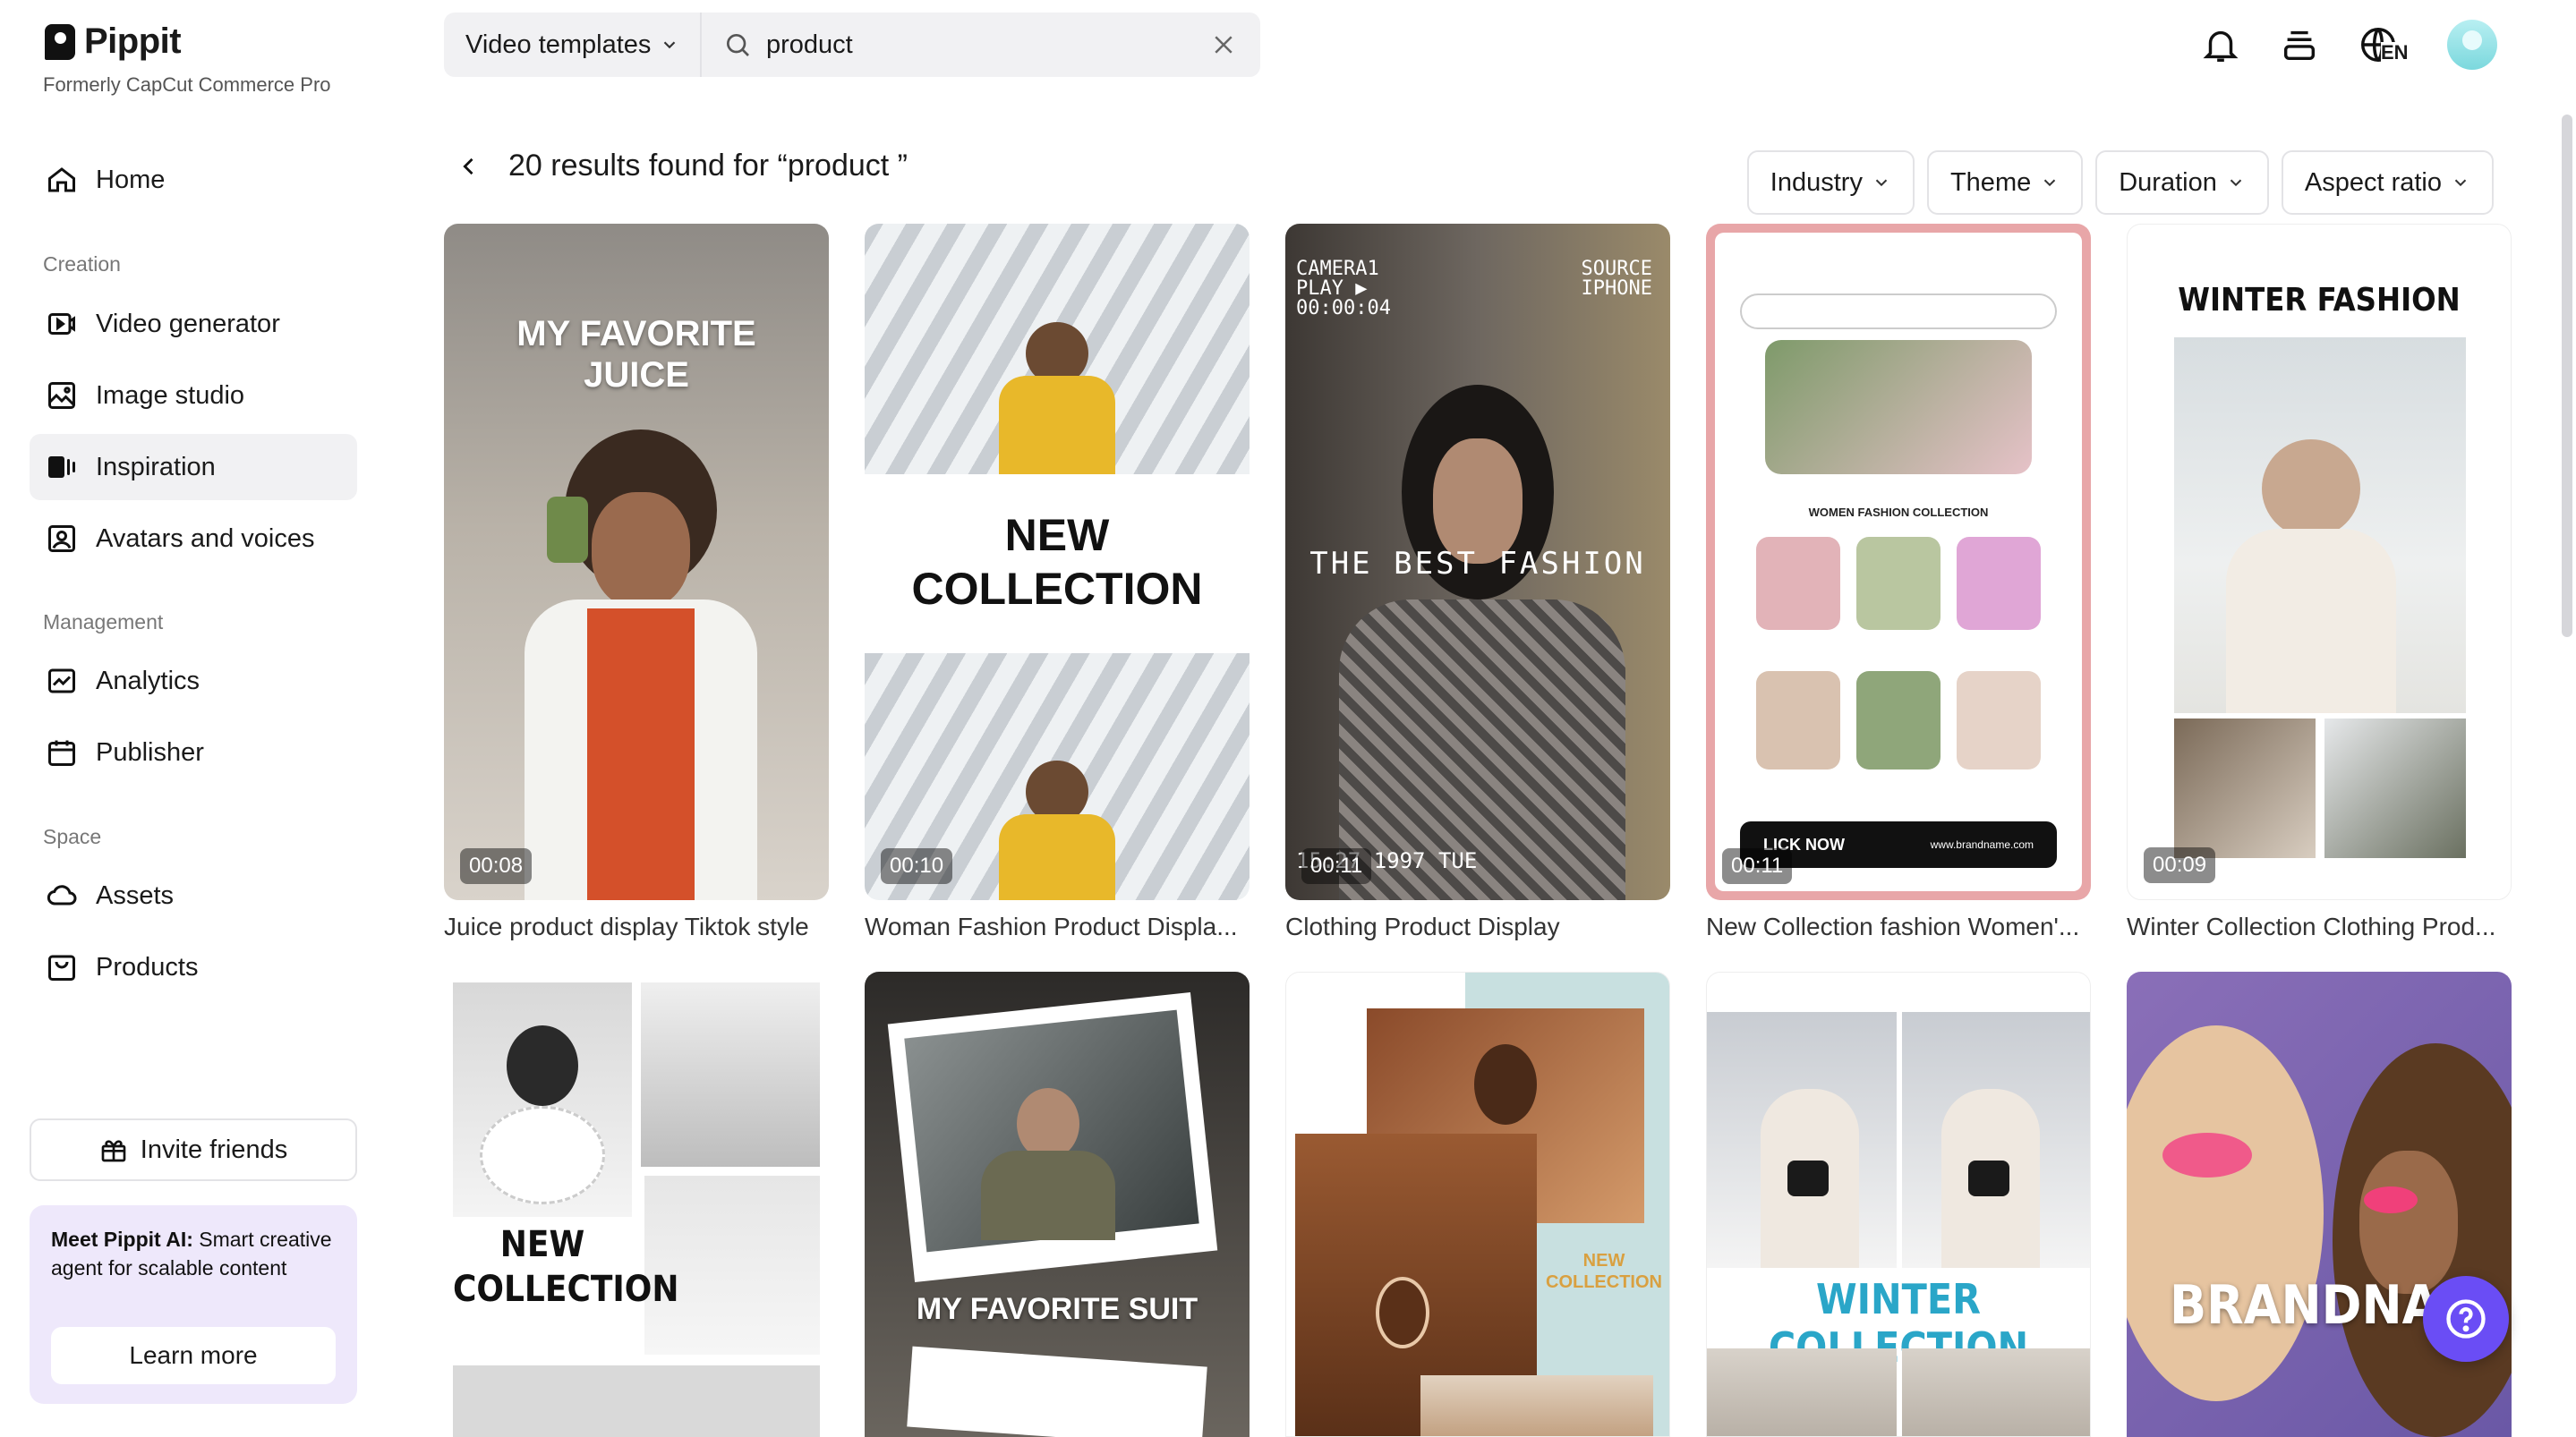 This screenshot has width=2576, height=1437. I want to click on sidebar-item-label: Publisher, so click(150, 752).